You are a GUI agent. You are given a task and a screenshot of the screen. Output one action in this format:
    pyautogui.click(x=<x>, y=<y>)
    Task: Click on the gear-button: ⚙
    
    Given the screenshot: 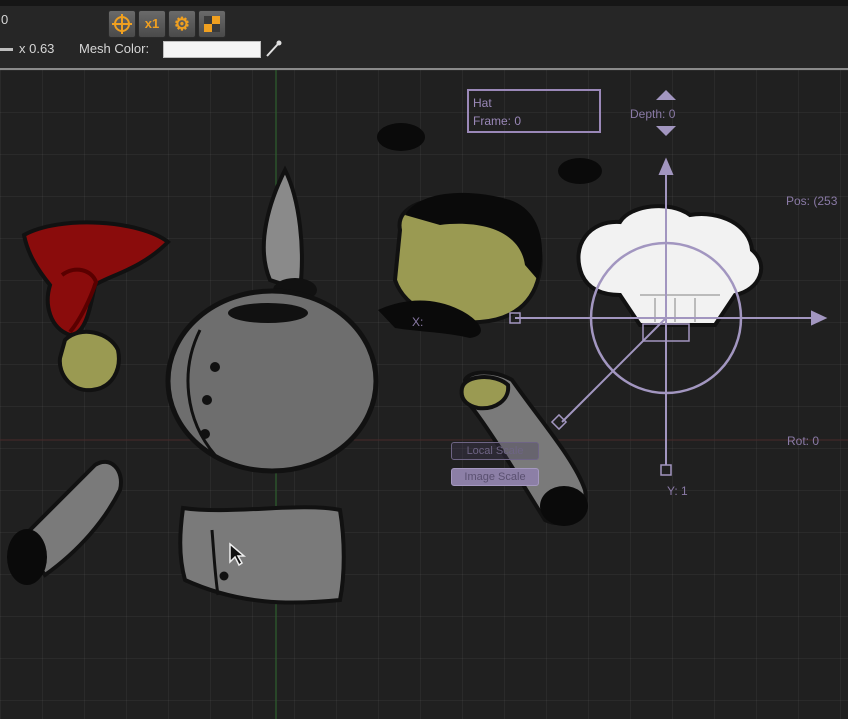 What is the action you would take?
    pyautogui.click(x=182, y=24)
    